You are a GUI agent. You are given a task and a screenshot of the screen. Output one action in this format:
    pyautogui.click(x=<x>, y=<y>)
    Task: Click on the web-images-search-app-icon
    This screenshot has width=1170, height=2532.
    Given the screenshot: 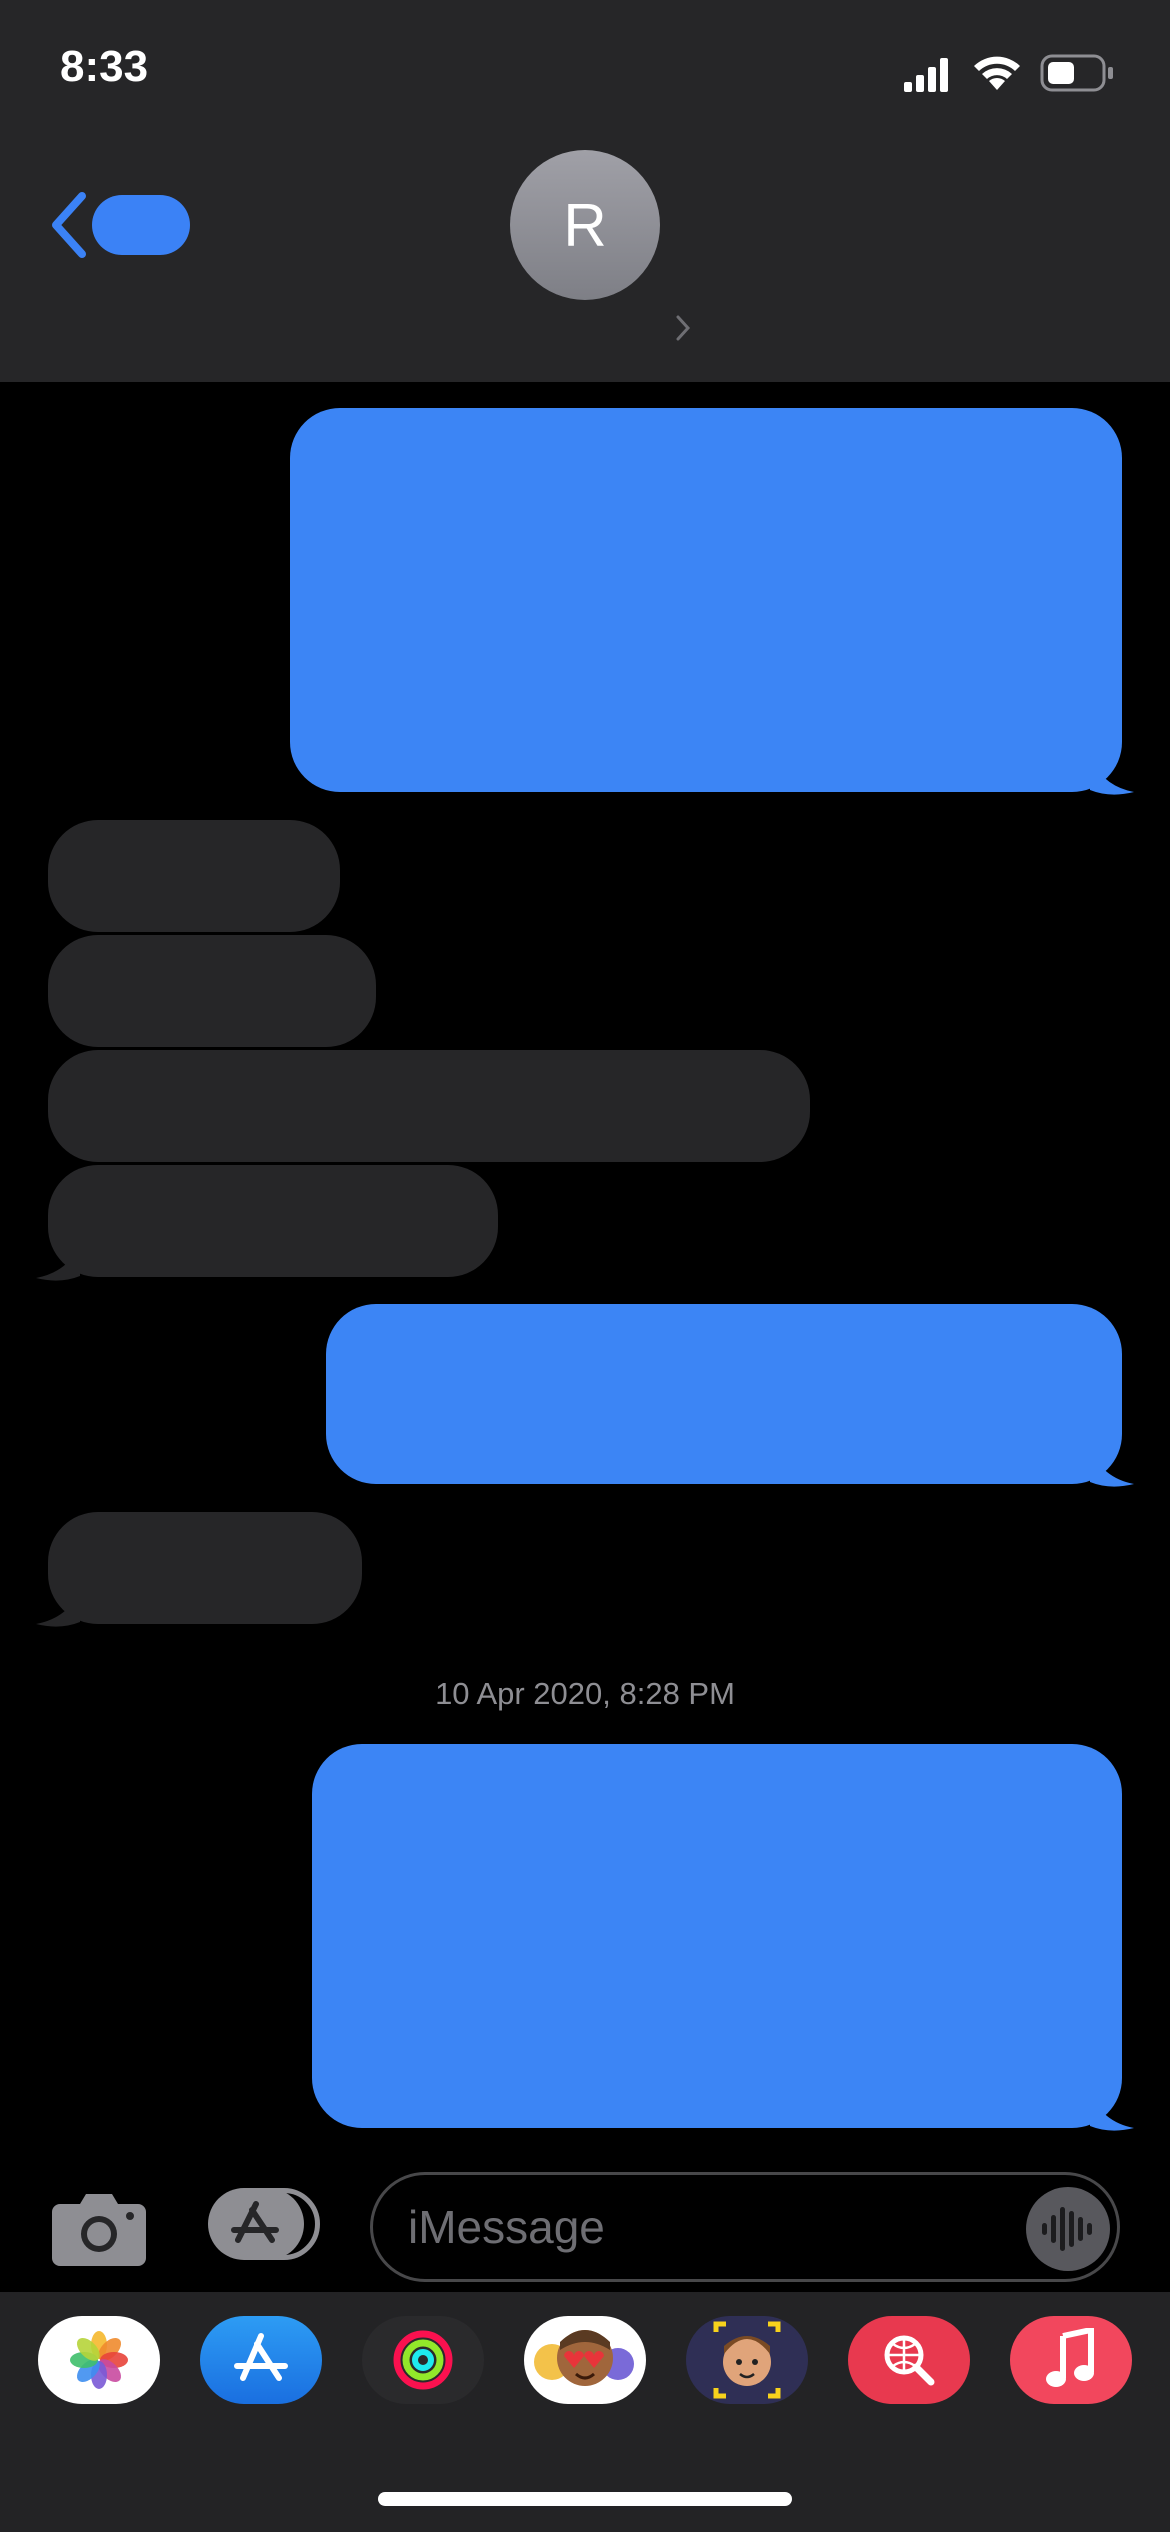 What is the action you would take?
    pyautogui.click(x=909, y=2360)
    